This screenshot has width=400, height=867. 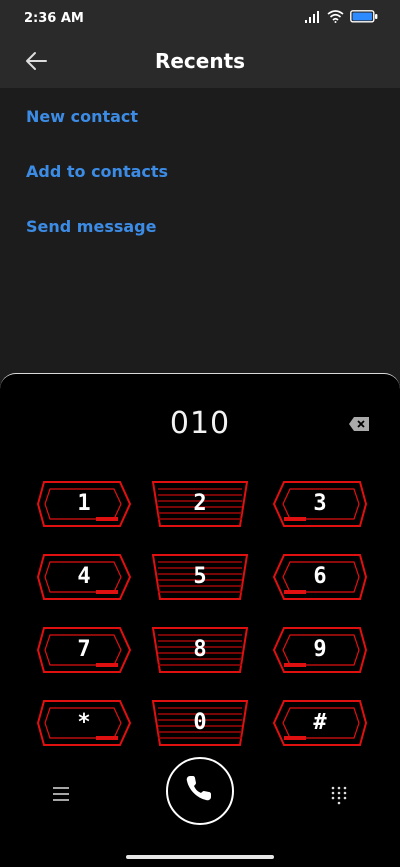 I want to click on battery-icon, so click(x=364, y=16).